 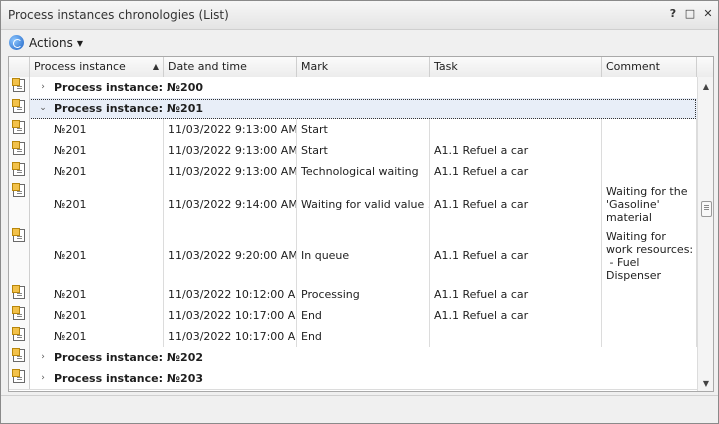 I want to click on scroll-up-icon: ▲, so click(x=706, y=87).